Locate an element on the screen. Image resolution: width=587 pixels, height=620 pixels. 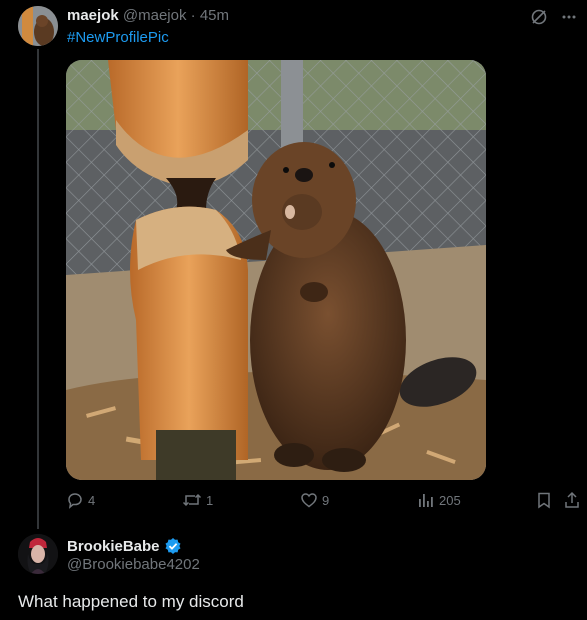
reply-author: BrookieBabe is located at coordinates (124, 546).